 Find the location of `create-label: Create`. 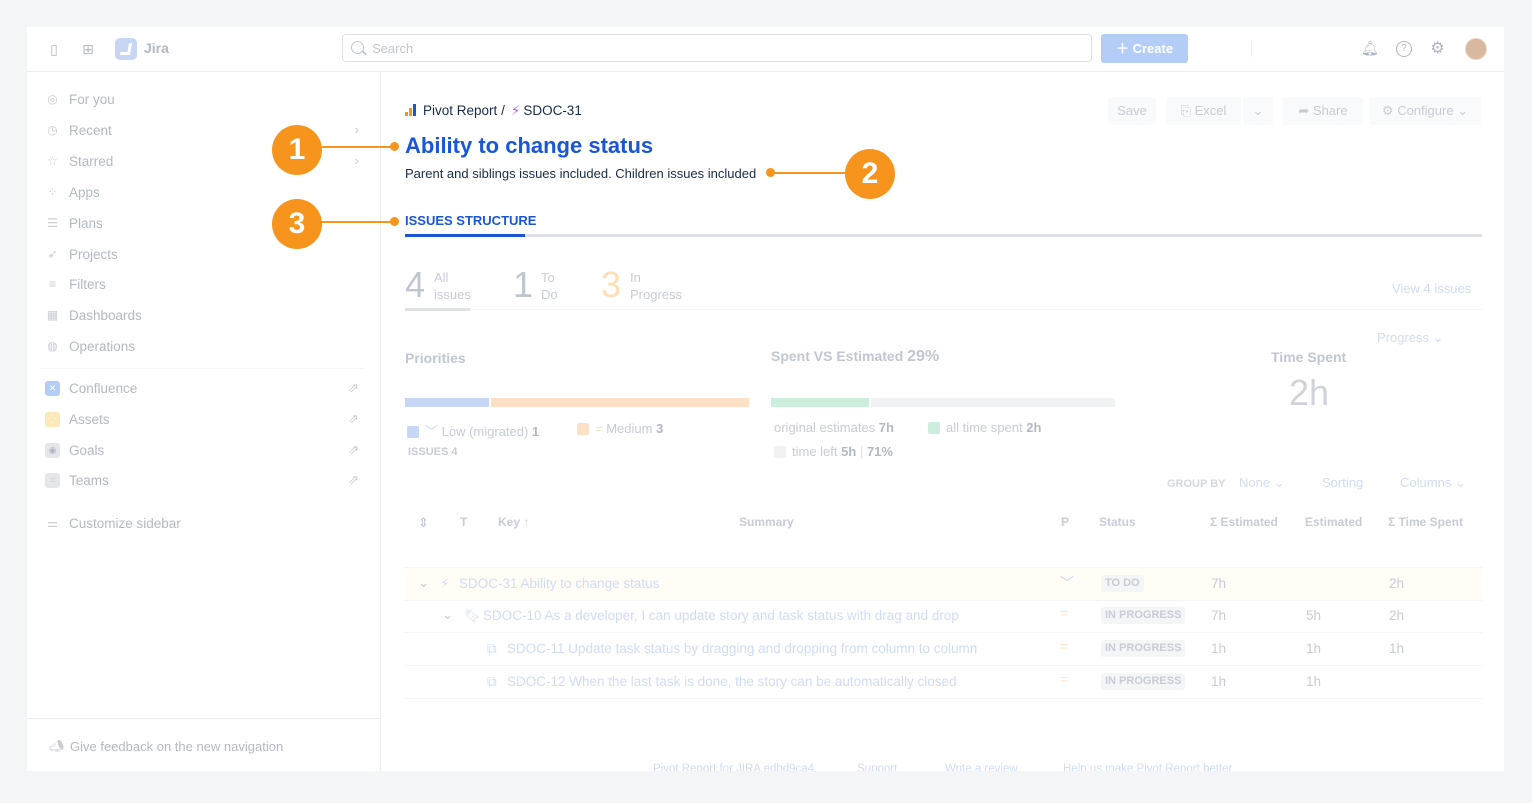

create-label: Create is located at coordinates (1153, 48).